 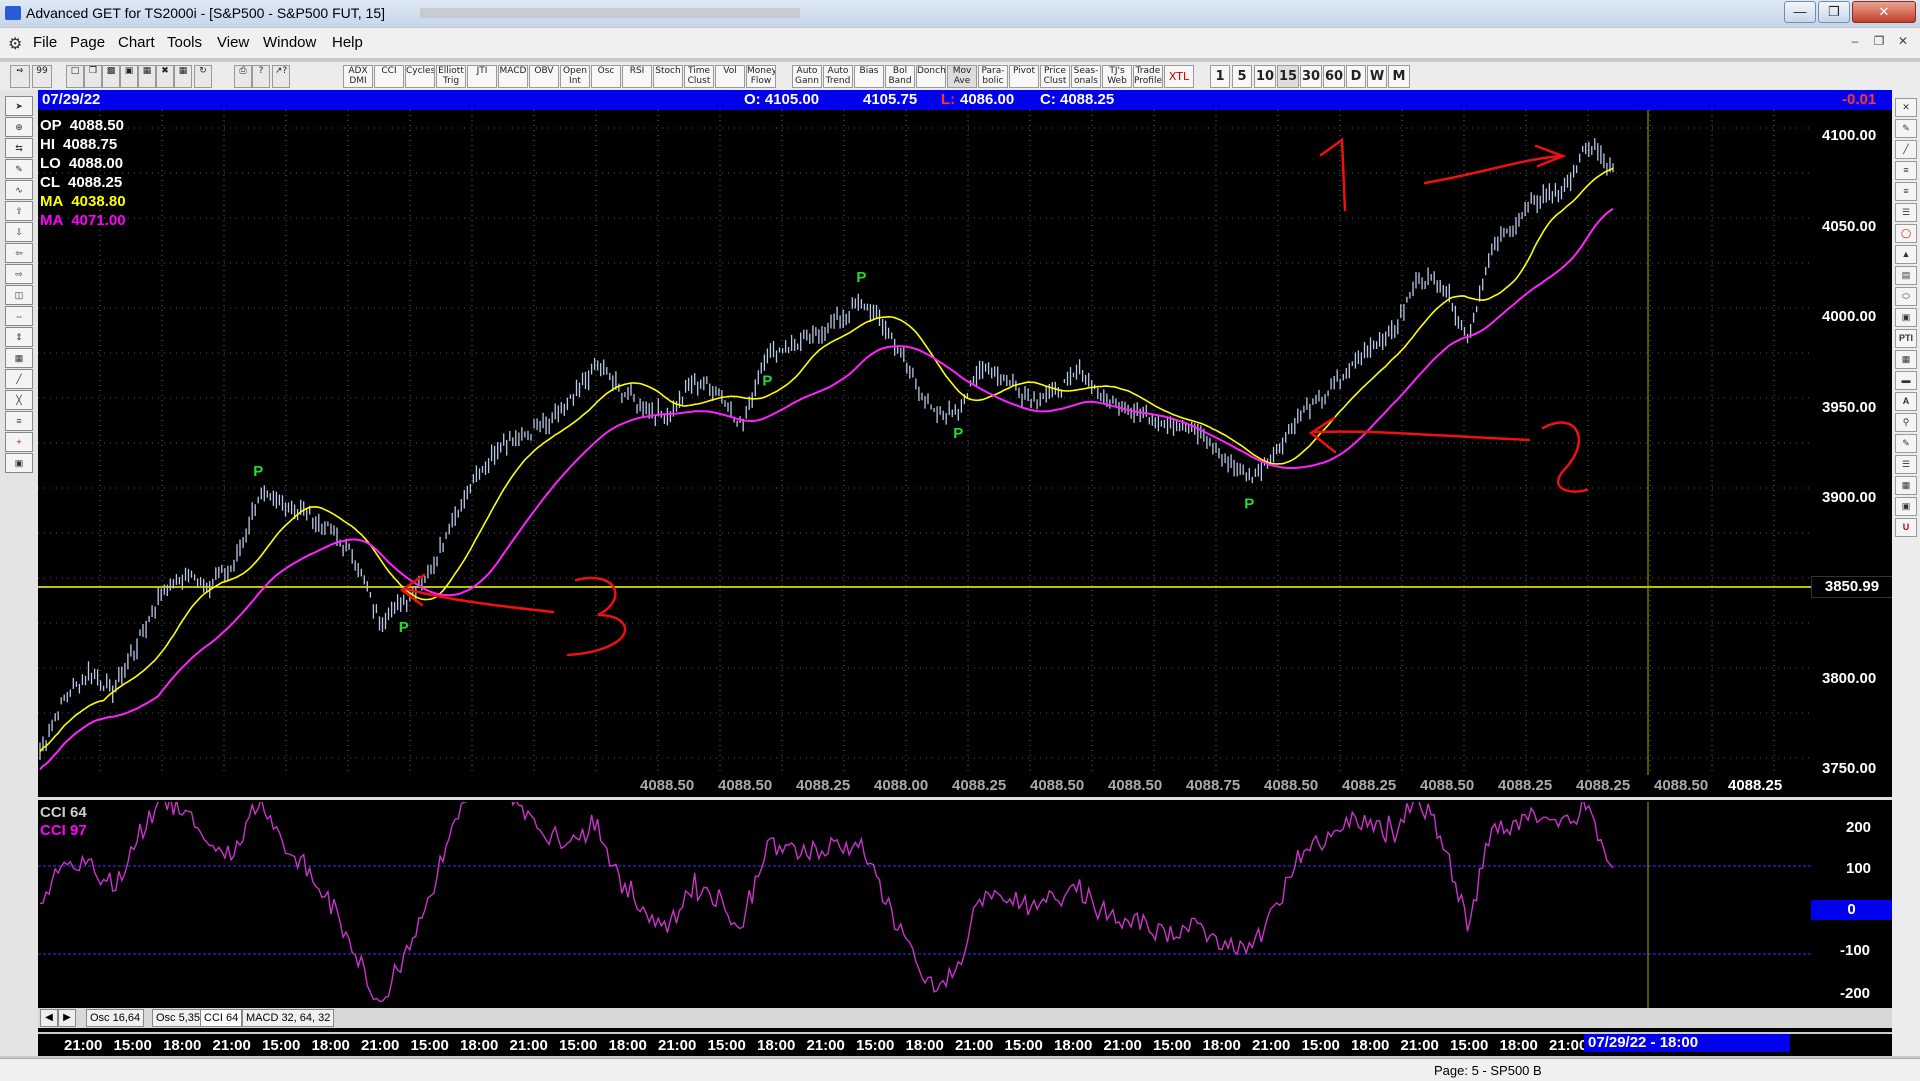 I want to click on tab-osc-5-35: Osc 5,35, so click(x=178, y=1018).